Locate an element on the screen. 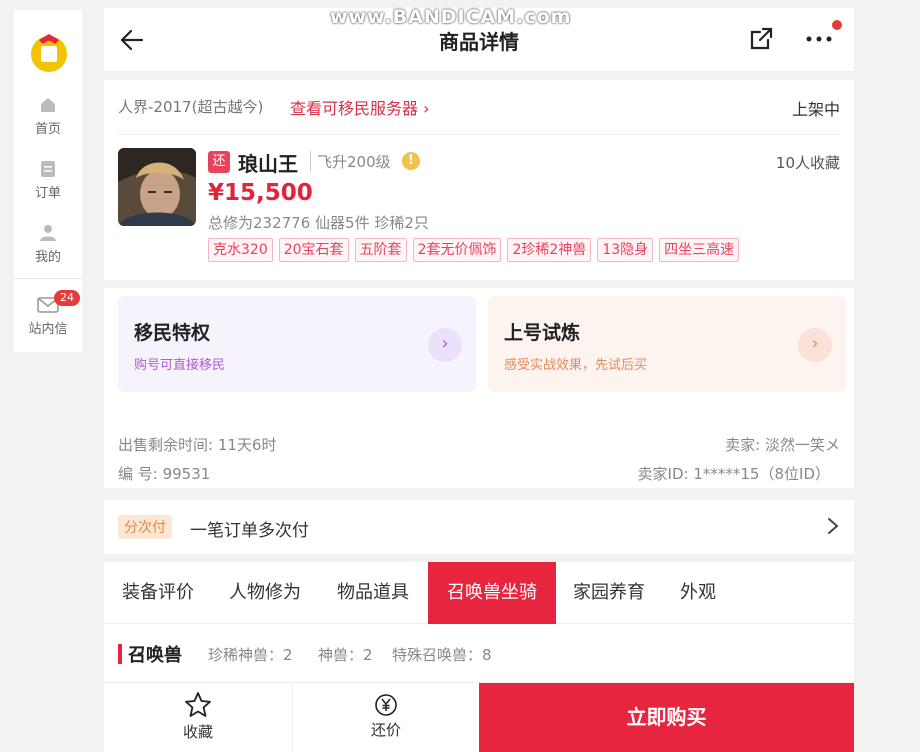 The image size is (920, 752). favorite-count: 10人收藏 is located at coordinates (807, 163).